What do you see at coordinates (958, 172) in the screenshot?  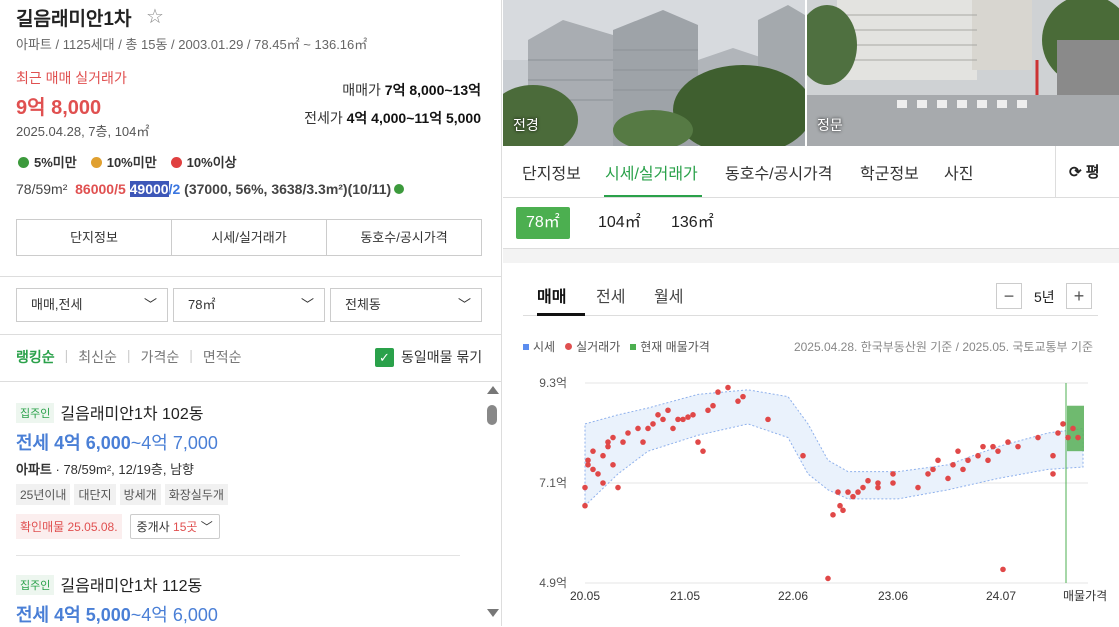 I see `tab-photos: 사진` at bounding box center [958, 172].